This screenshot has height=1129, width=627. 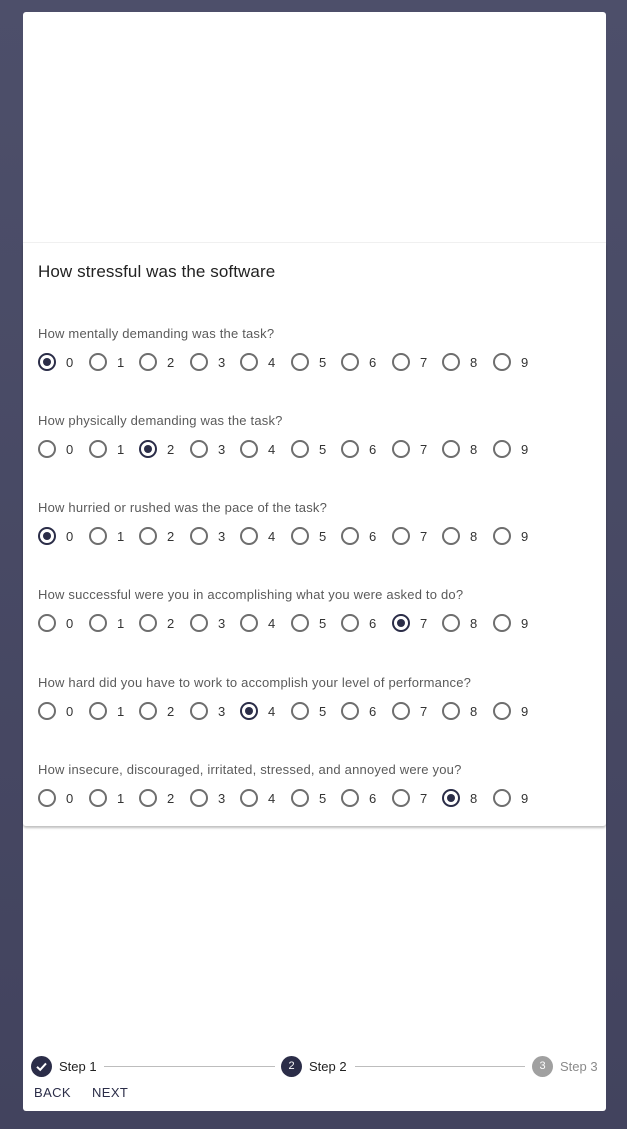 What do you see at coordinates (52, 1092) in the screenshot?
I see `back-button: BACK` at bounding box center [52, 1092].